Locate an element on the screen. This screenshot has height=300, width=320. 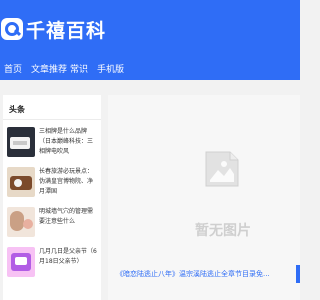
divider is located at coordinates (52, 119).